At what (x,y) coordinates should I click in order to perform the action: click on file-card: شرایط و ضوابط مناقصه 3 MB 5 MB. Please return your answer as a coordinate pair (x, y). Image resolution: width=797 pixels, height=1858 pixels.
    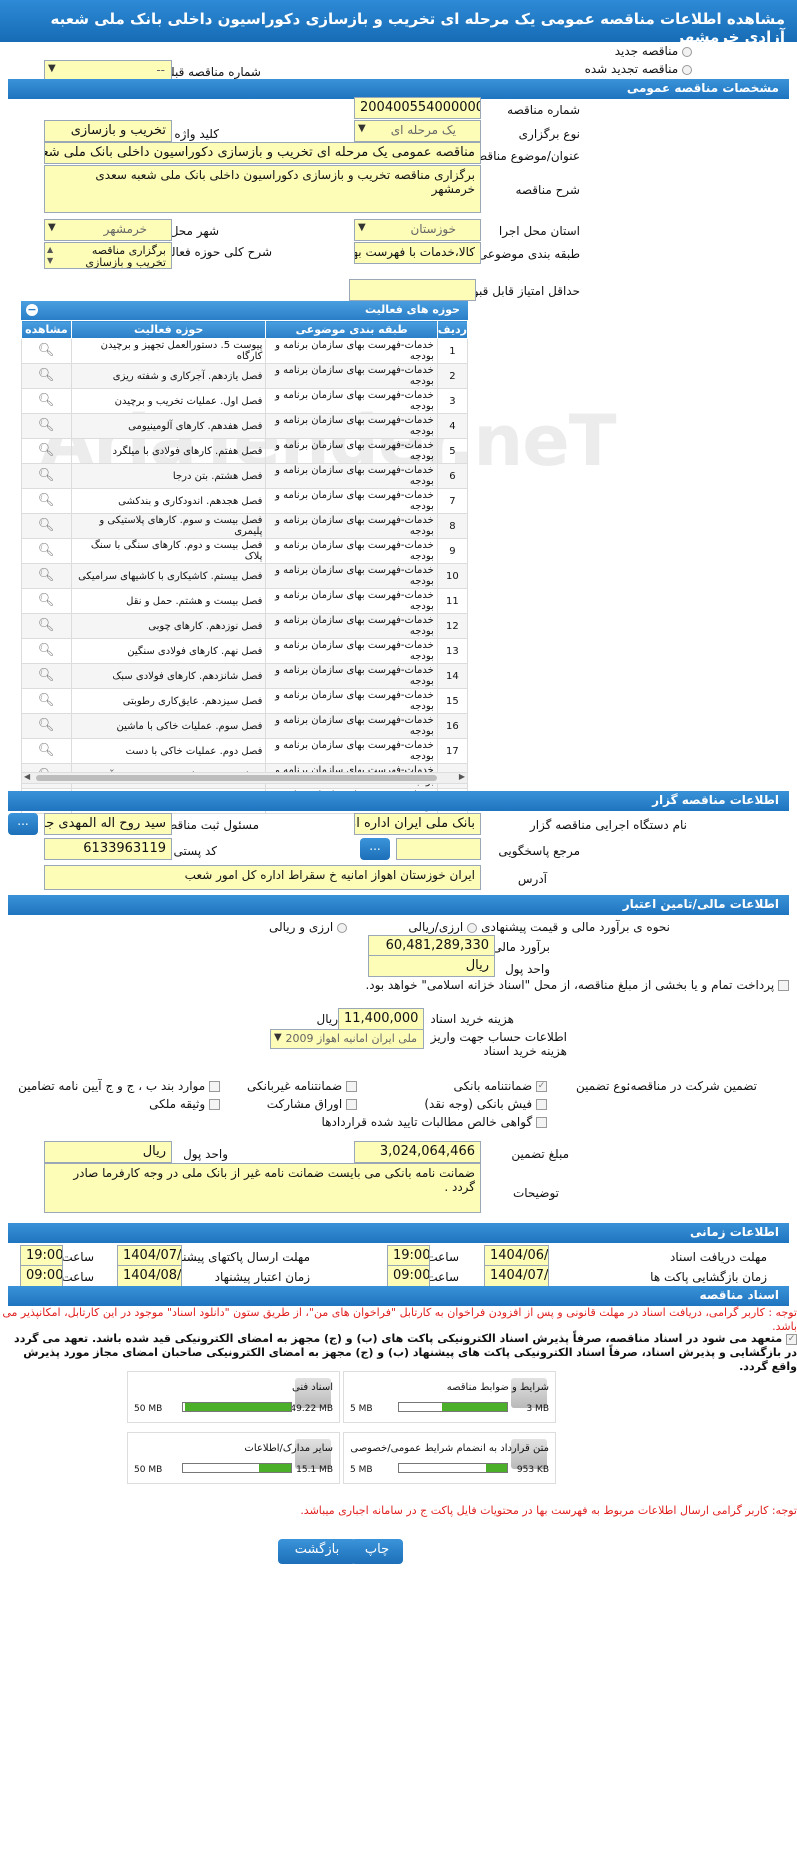
    Looking at the image, I should click on (449, 1397).